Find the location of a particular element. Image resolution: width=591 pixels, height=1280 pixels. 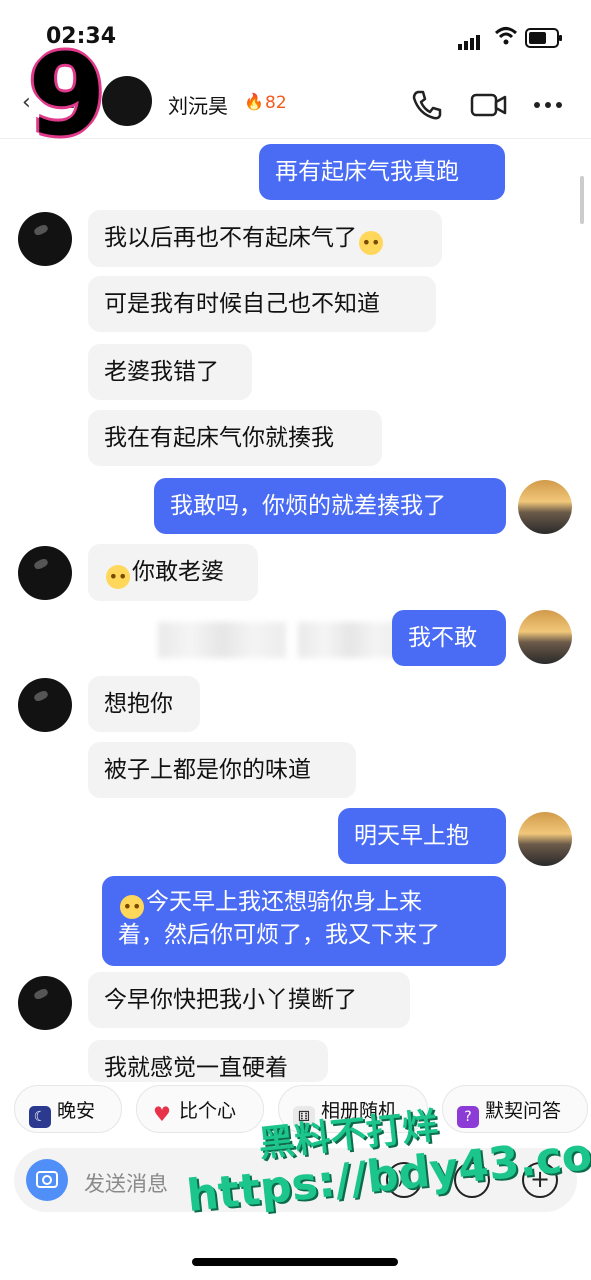

message-input: 发送消息 is located at coordinates (126, 1183).